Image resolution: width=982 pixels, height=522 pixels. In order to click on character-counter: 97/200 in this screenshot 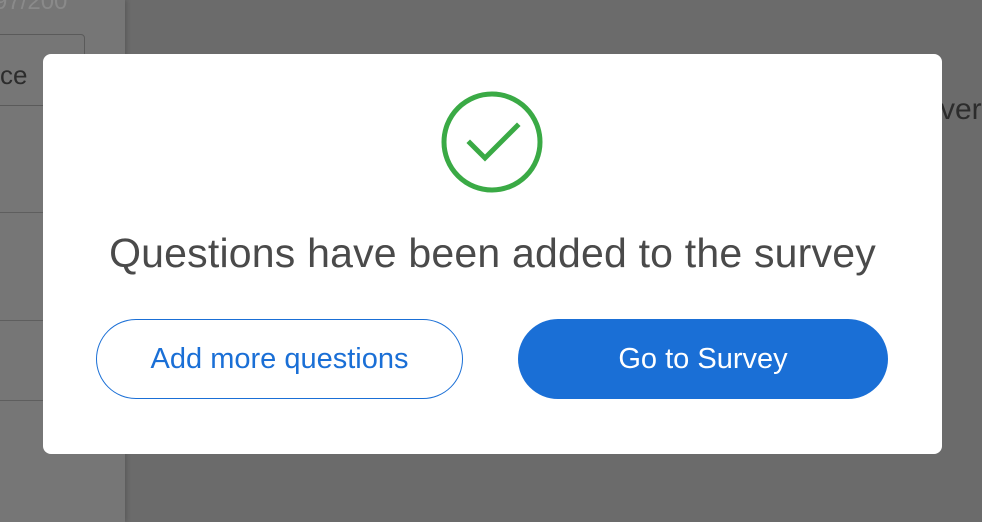, I will do `click(34, 7)`.